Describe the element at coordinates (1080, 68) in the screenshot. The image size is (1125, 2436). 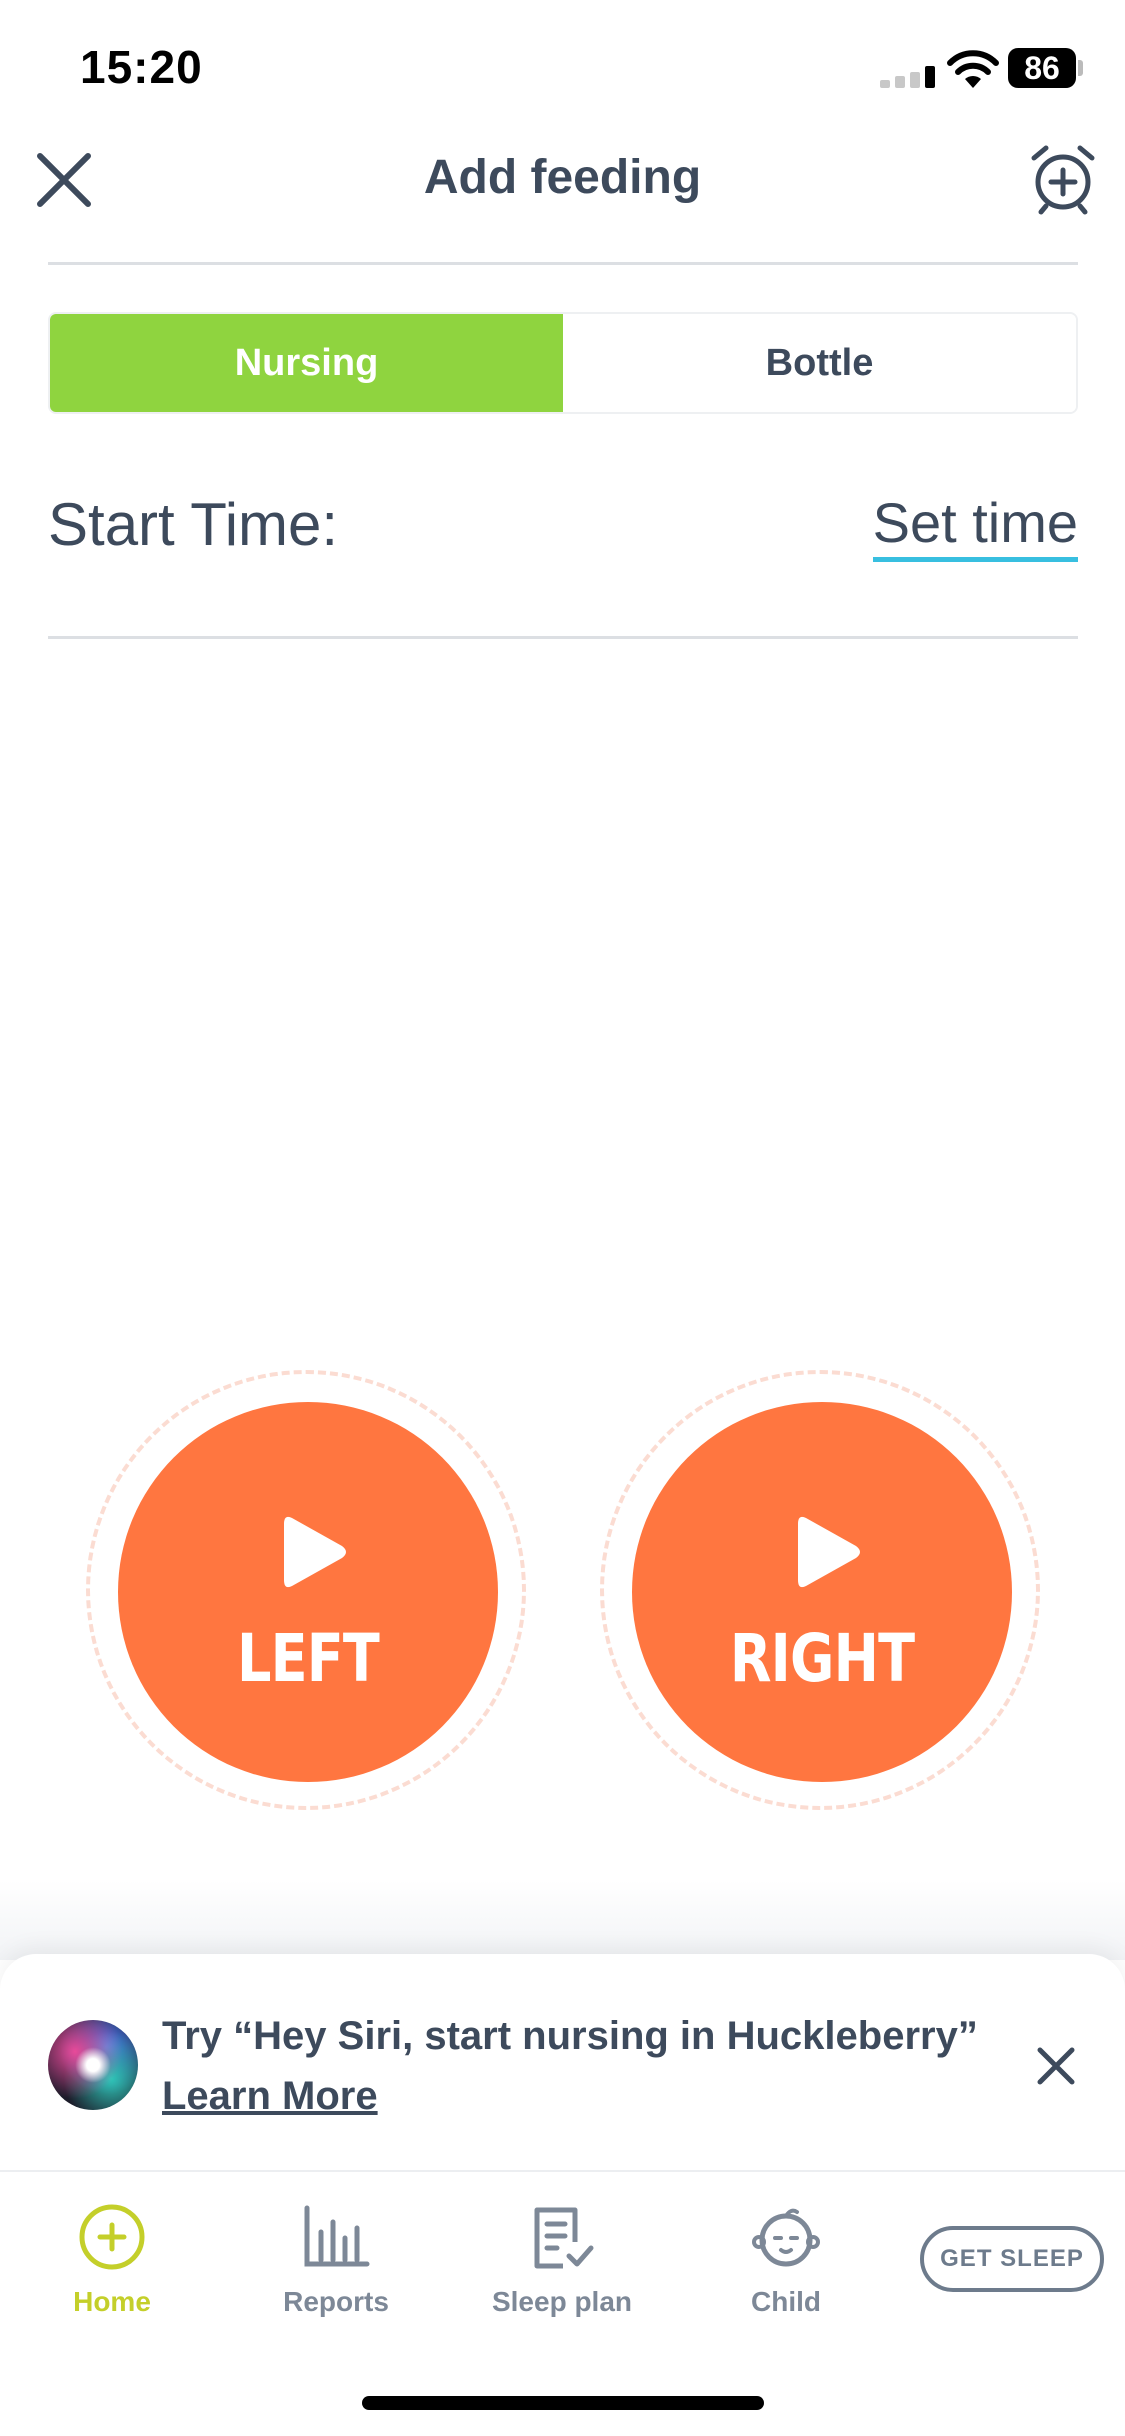
I see `battery-cap` at that location.